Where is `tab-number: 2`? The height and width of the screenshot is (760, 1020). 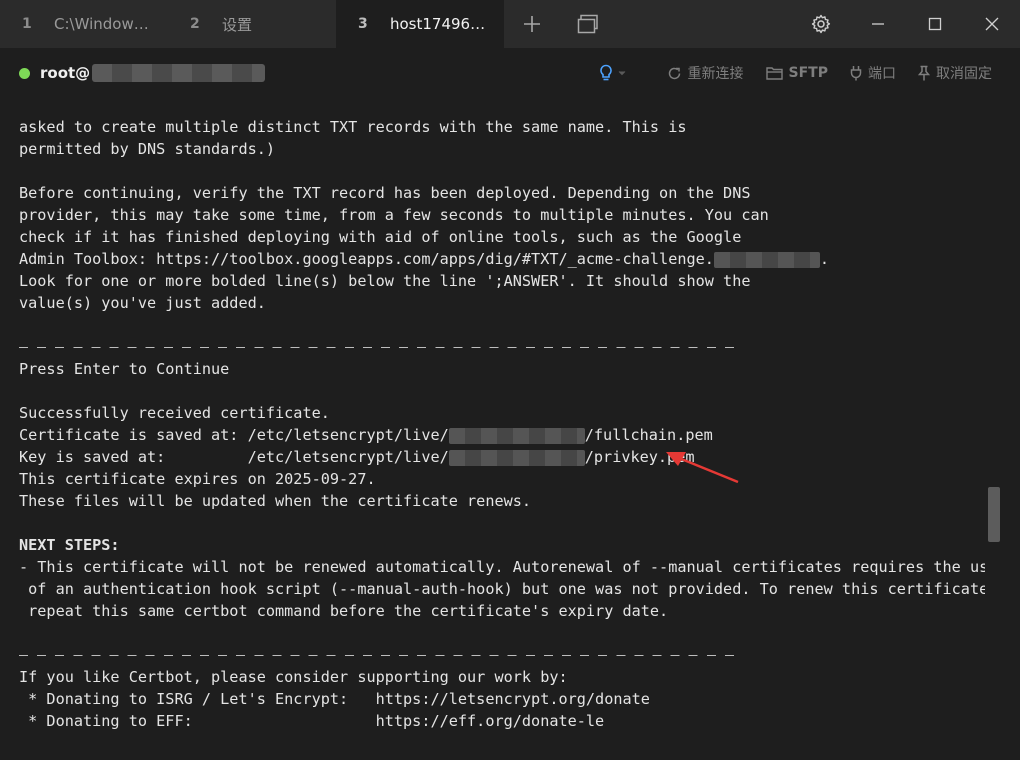 tab-number: 2 is located at coordinates (195, 24).